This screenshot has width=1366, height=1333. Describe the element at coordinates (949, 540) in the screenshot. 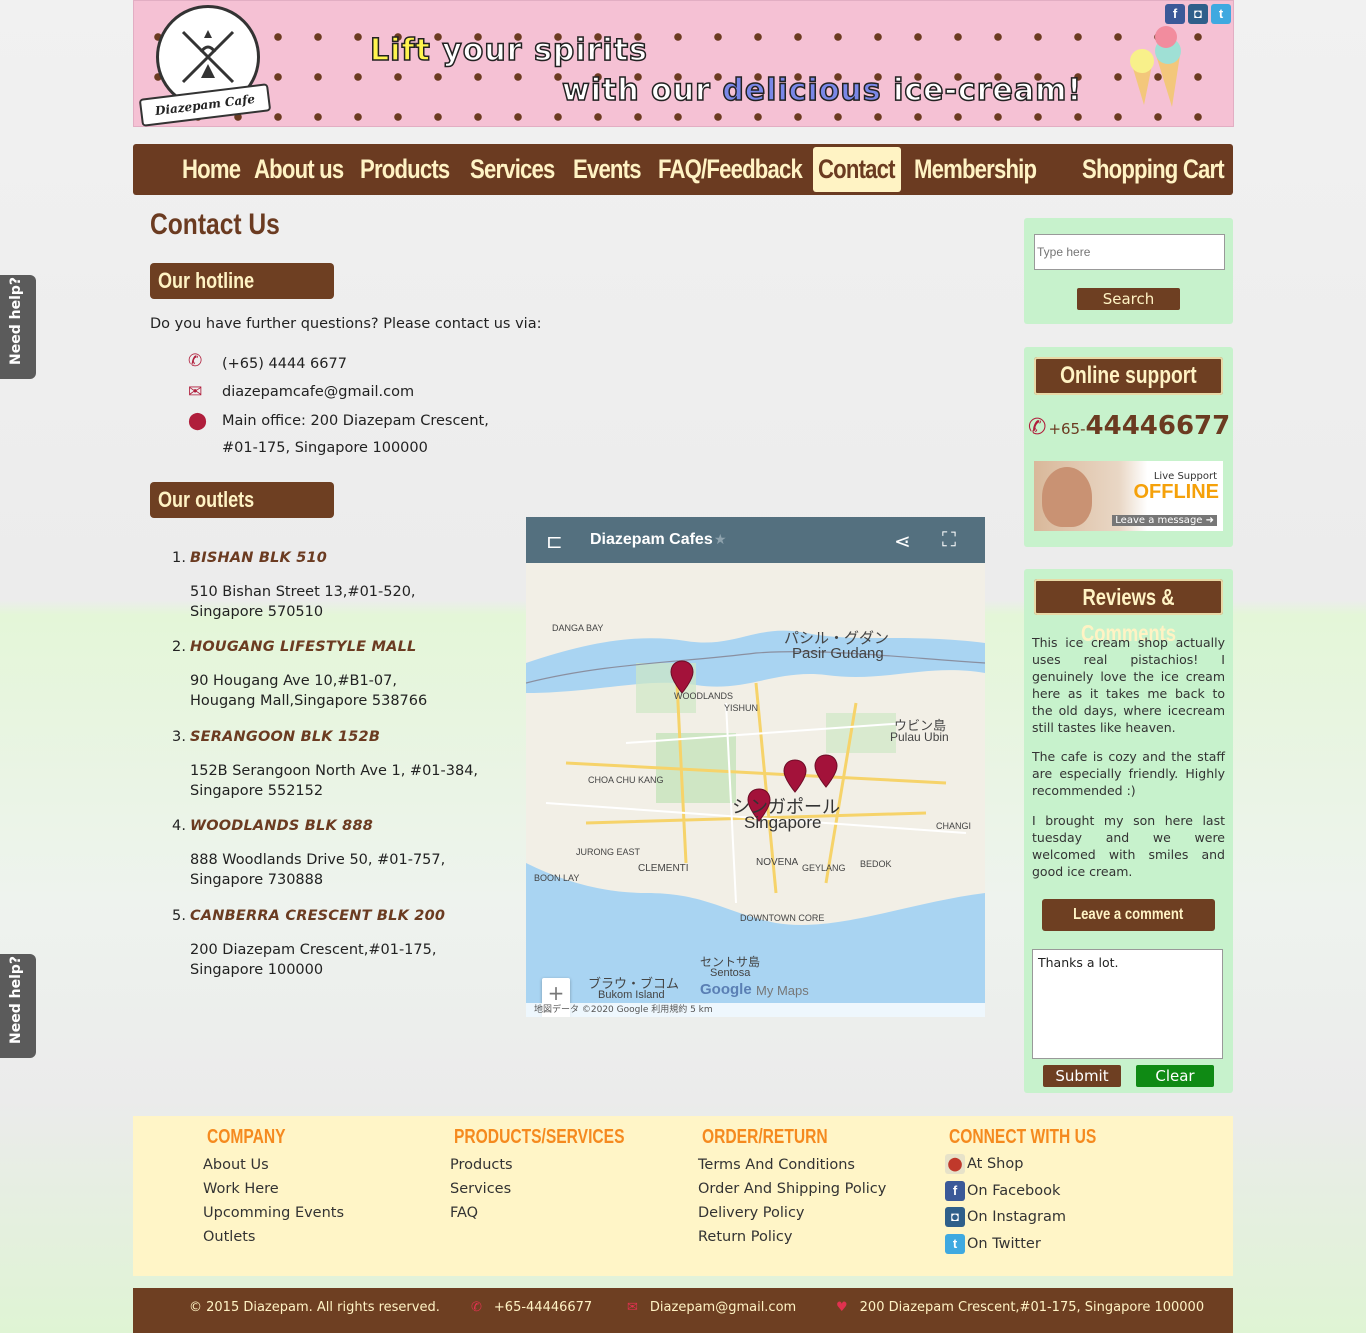

I see `fullscreen-icon: ⛶` at that location.